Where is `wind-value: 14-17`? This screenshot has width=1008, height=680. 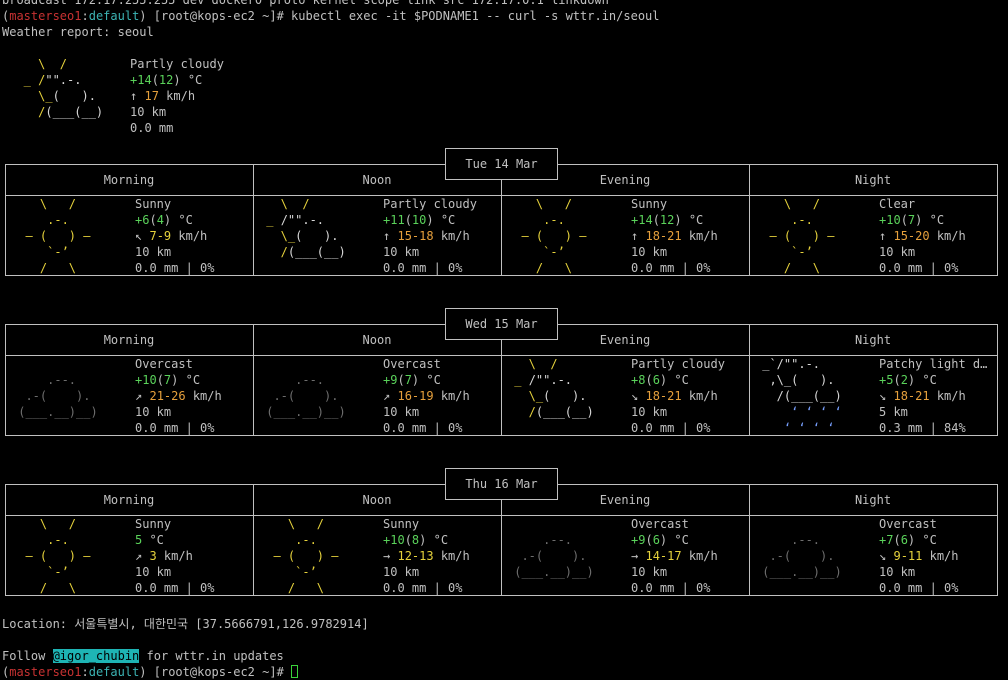
wind-value: 14-17 is located at coordinates (663, 556).